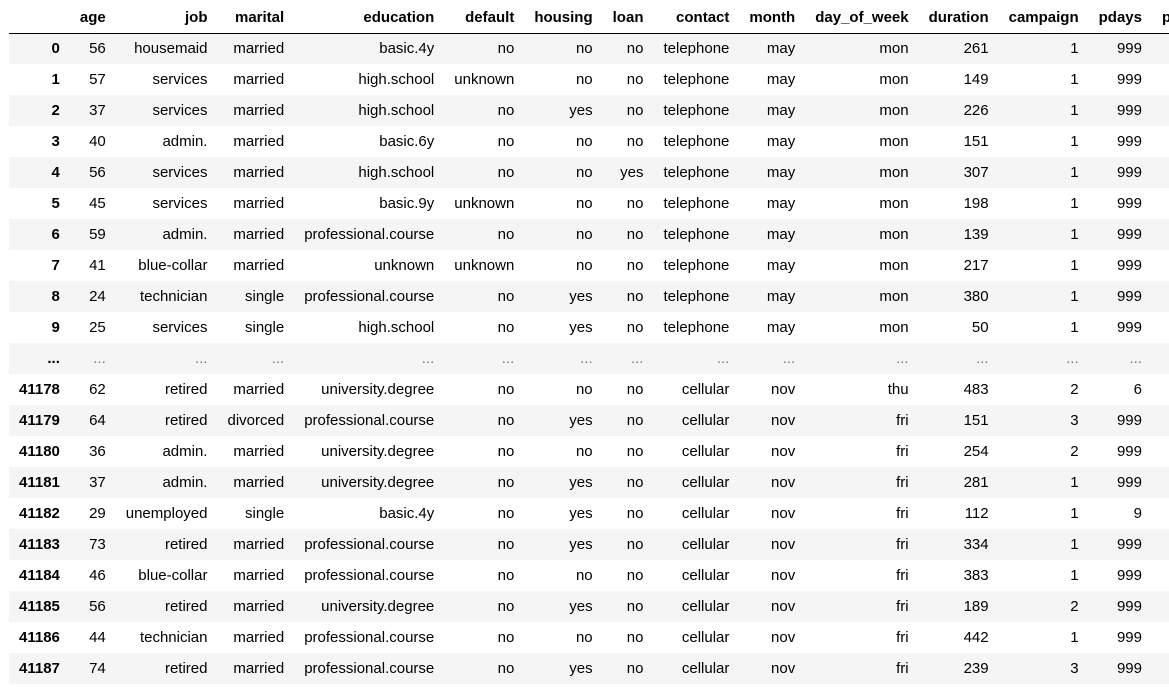 The height and width of the screenshot is (690, 1169). Describe the element at coordinates (399, 17) in the screenshot. I see `column-header-label: education` at that location.